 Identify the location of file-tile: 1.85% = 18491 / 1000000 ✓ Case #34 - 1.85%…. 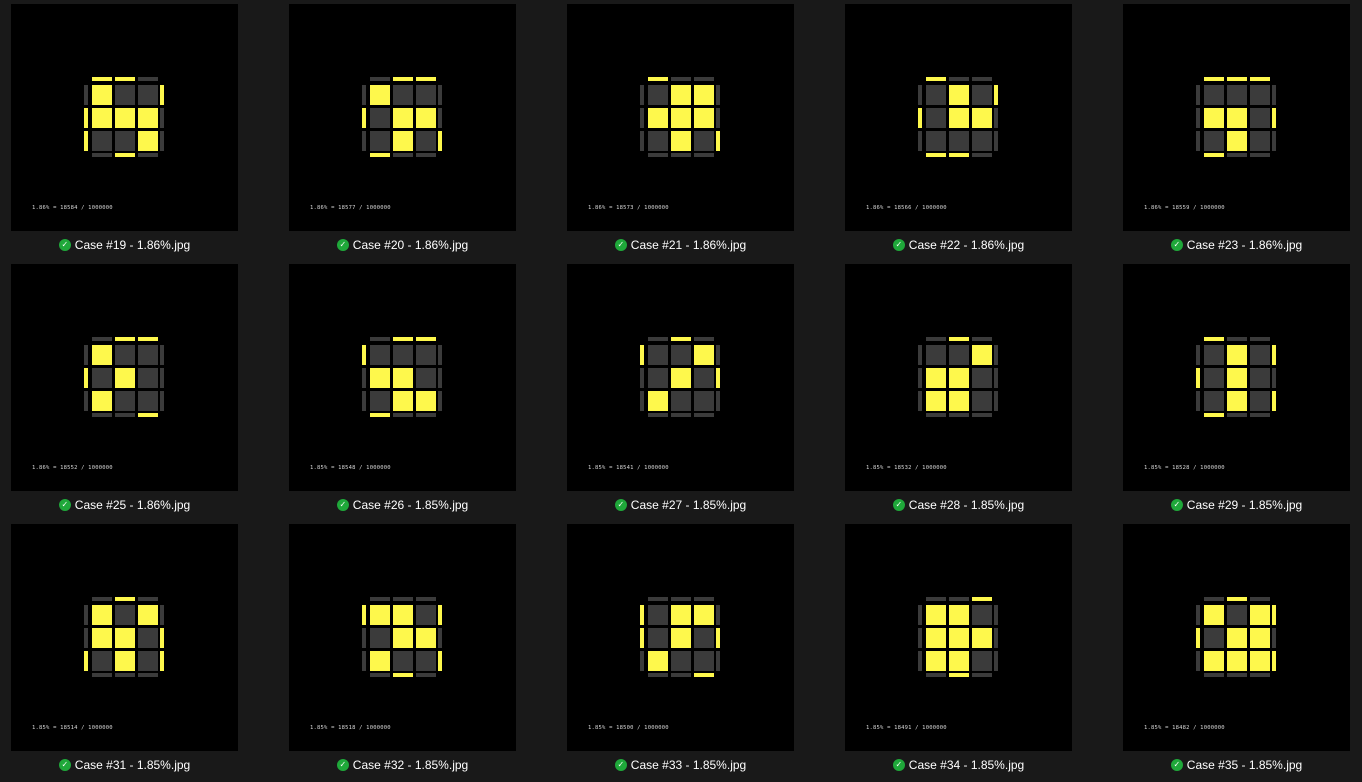
(965, 652).